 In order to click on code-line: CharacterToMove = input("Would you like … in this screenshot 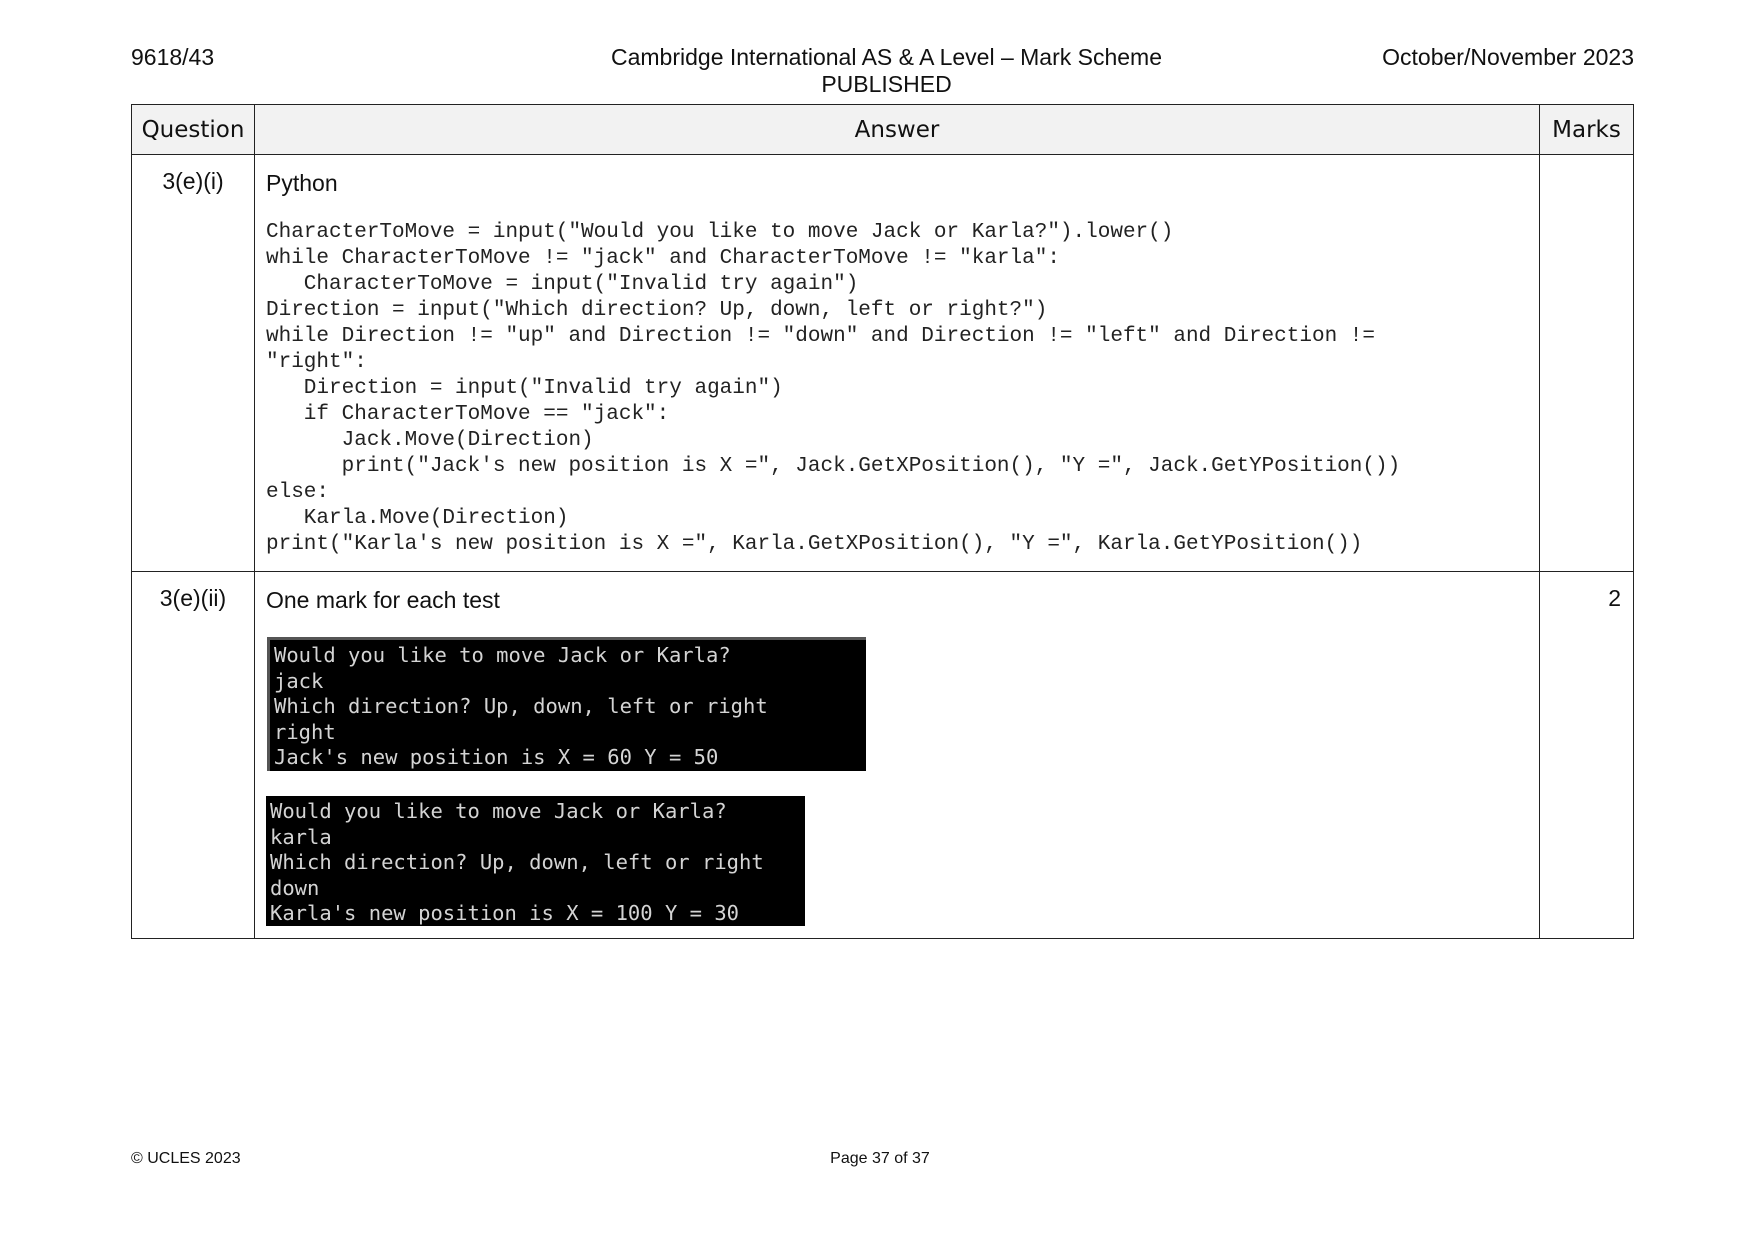, I will do `click(720, 232)`.